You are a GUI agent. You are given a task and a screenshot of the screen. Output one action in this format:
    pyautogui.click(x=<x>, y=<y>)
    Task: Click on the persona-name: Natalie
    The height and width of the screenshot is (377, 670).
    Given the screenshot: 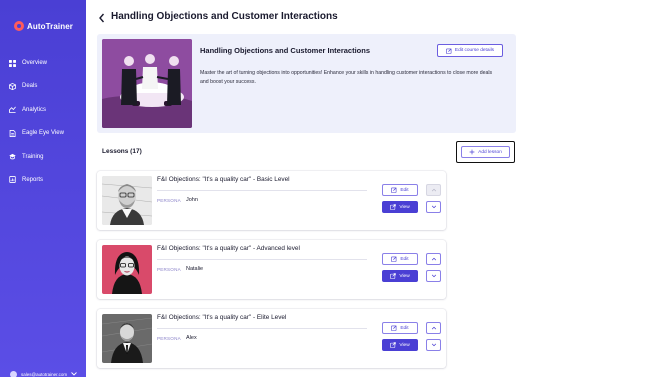 What is the action you would take?
    pyautogui.click(x=195, y=269)
    